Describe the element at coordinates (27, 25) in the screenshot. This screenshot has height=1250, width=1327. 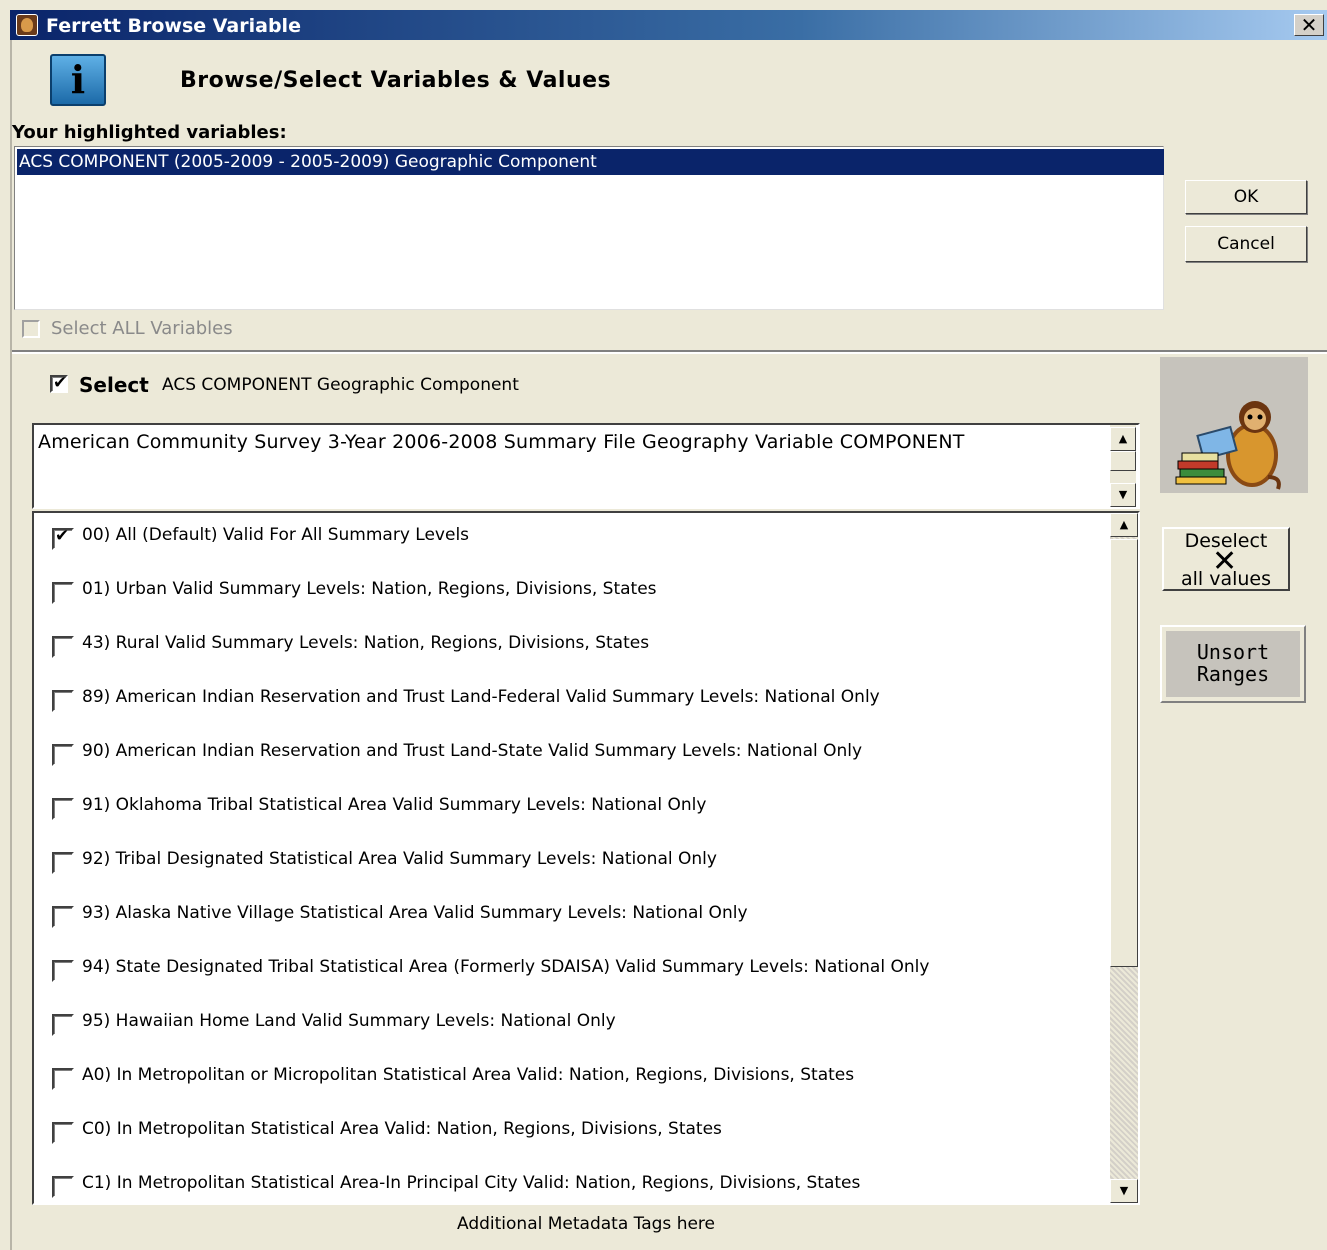
I see `ferrett-app-icon` at that location.